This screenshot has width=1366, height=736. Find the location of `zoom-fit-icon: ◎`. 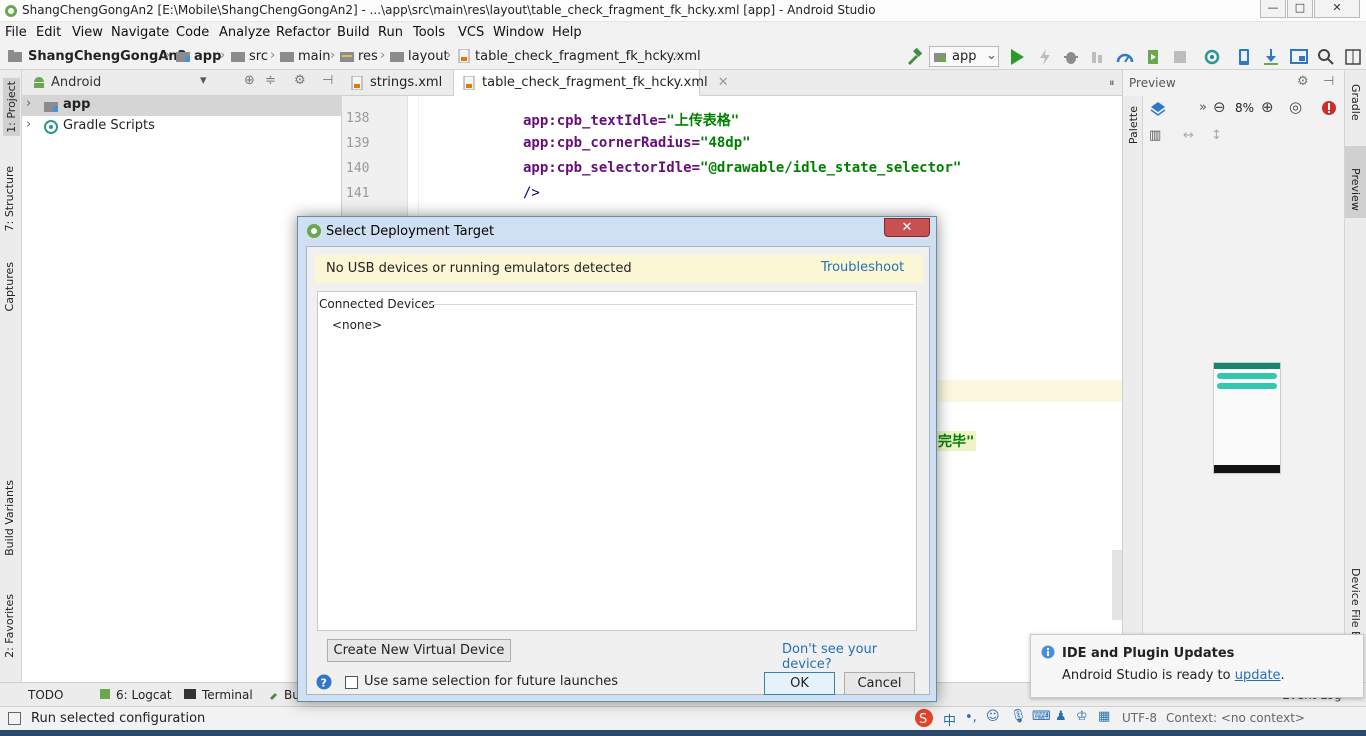

zoom-fit-icon: ◎ is located at coordinates (1295, 107).